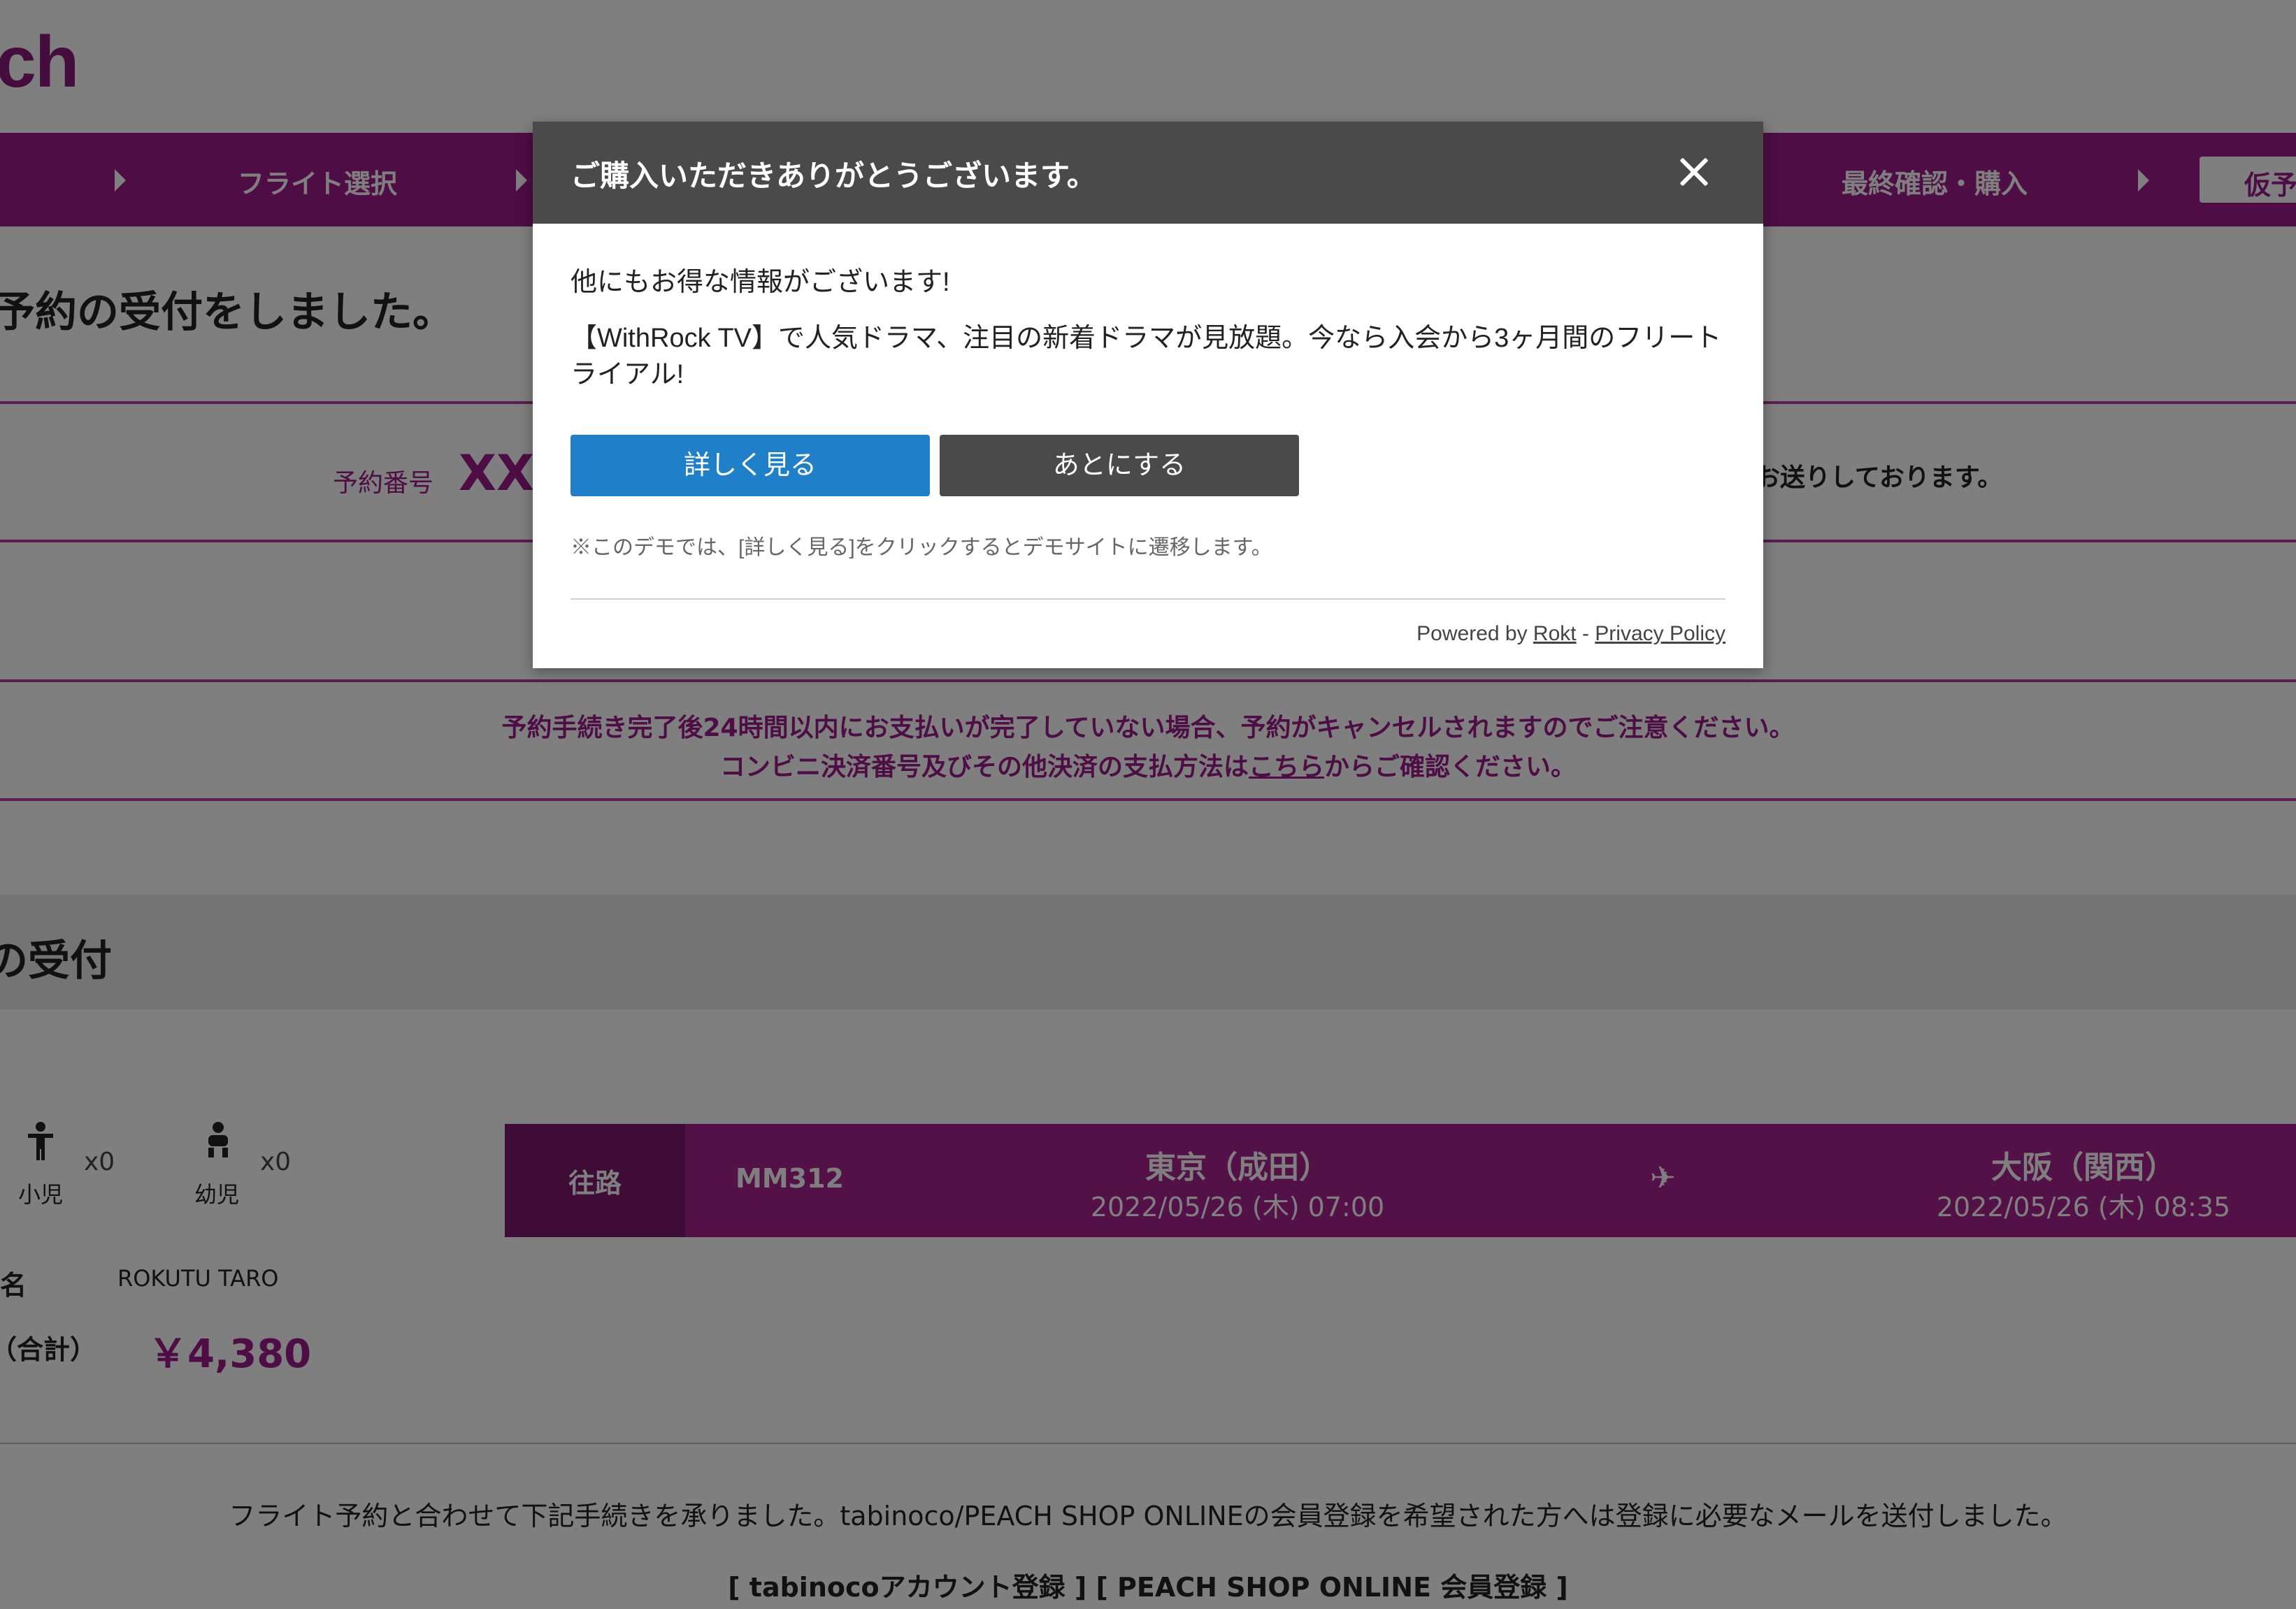 The height and width of the screenshot is (1609, 2296). I want to click on powered-by-text: Powered by, so click(1474, 633).